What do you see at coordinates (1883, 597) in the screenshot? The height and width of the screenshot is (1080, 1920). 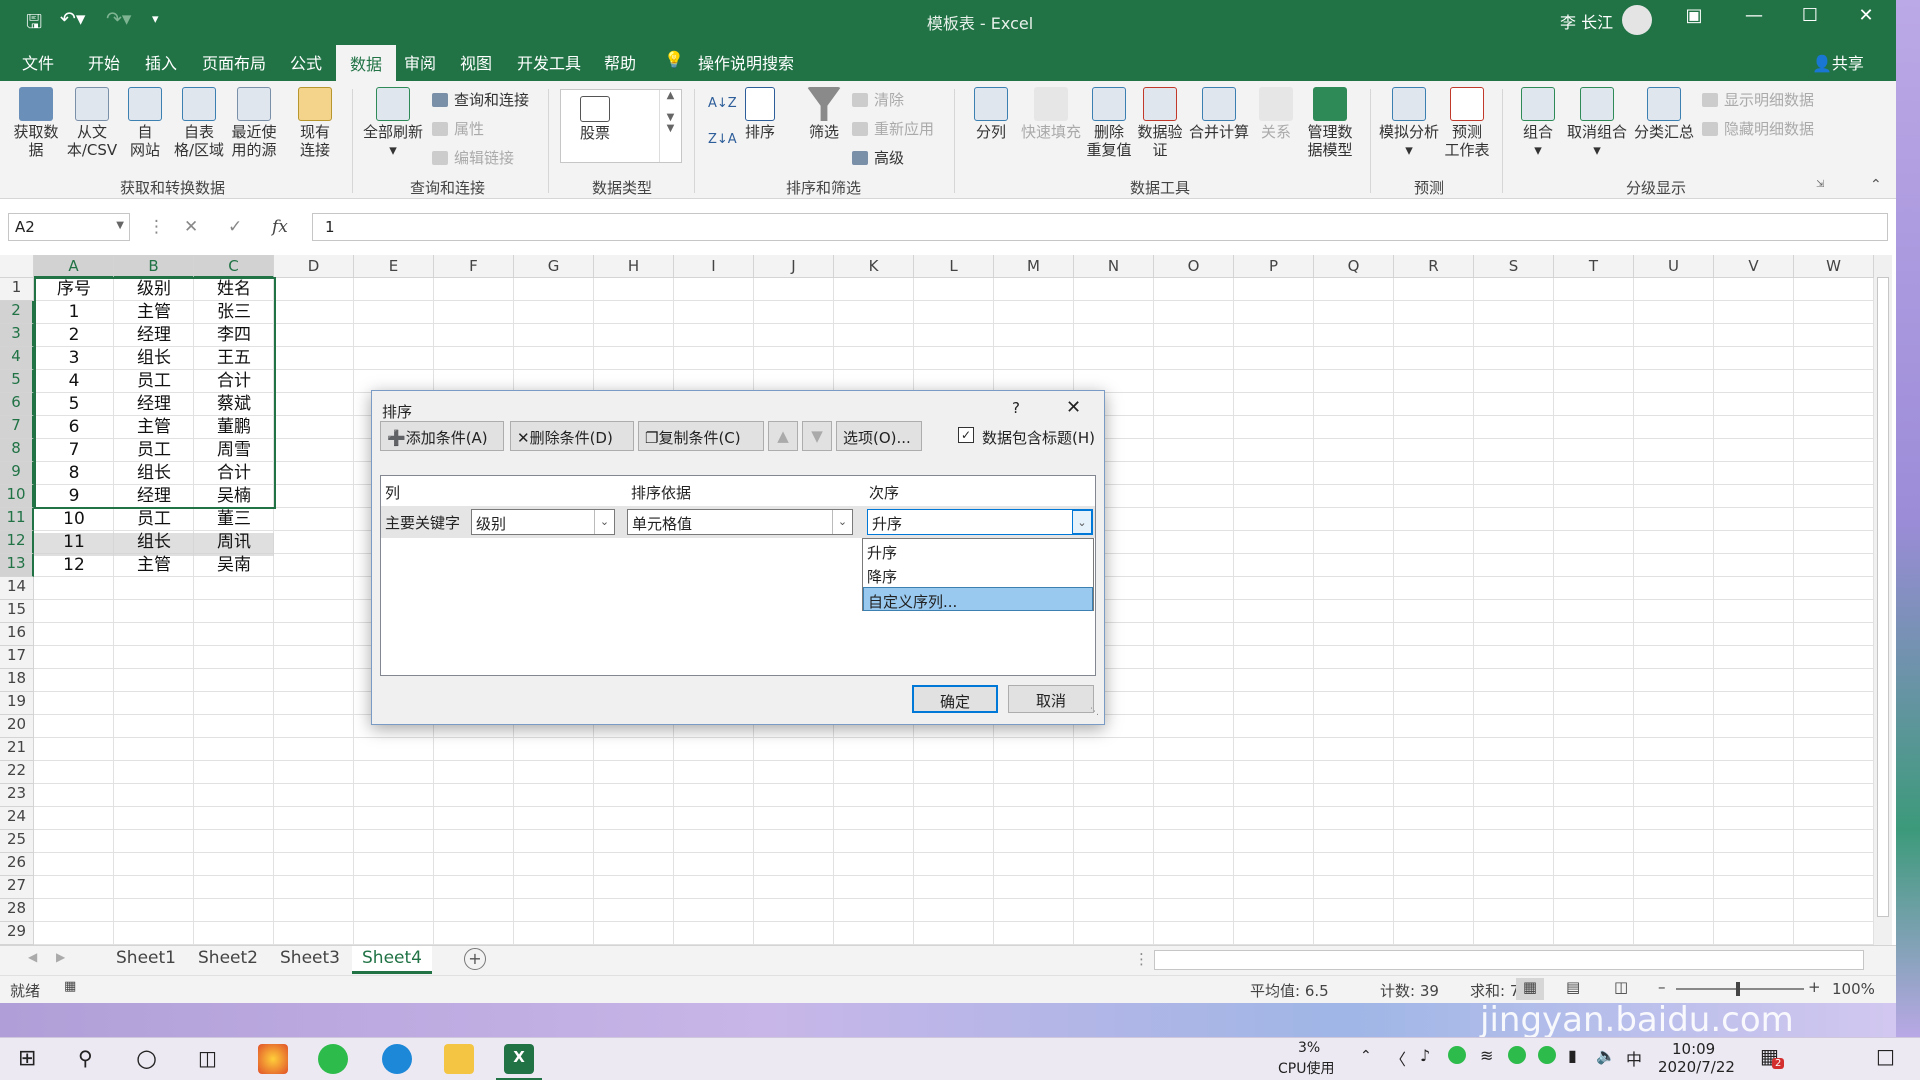 I see `scrollbar-thumb` at bounding box center [1883, 597].